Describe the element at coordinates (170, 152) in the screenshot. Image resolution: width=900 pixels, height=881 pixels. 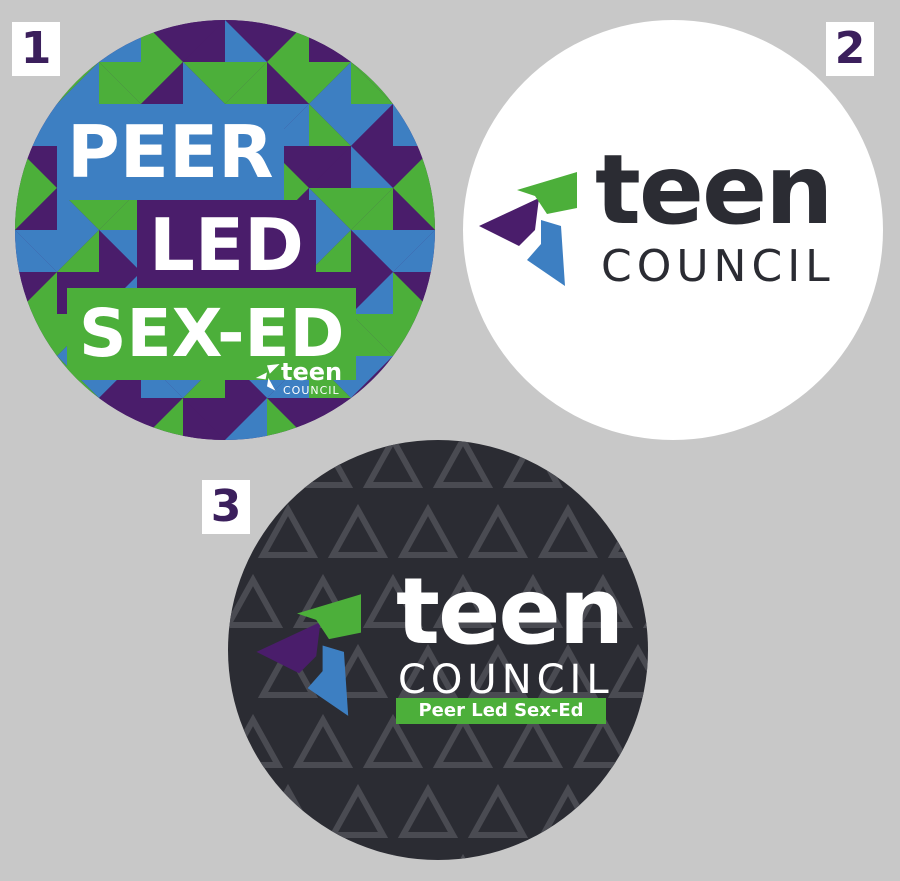
I see `headline-line-1: PEER` at that location.